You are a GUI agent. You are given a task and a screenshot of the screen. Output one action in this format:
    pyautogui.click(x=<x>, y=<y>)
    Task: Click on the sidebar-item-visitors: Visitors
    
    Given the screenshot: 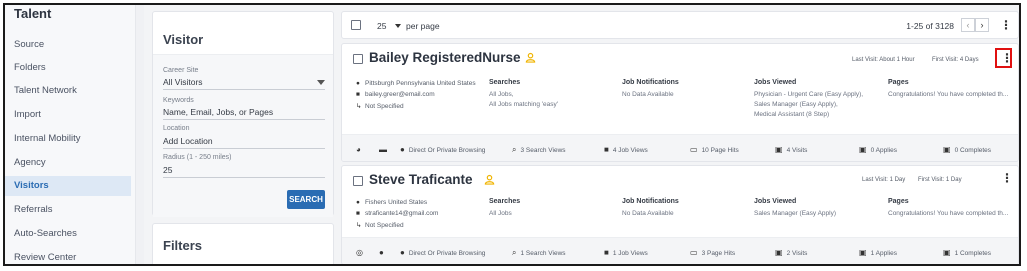 What is the action you would take?
    pyautogui.click(x=68, y=186)
    